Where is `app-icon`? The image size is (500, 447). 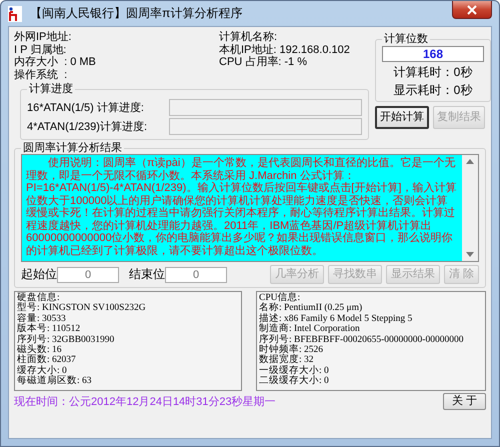 app-icon is located at coordinates (15, 14).